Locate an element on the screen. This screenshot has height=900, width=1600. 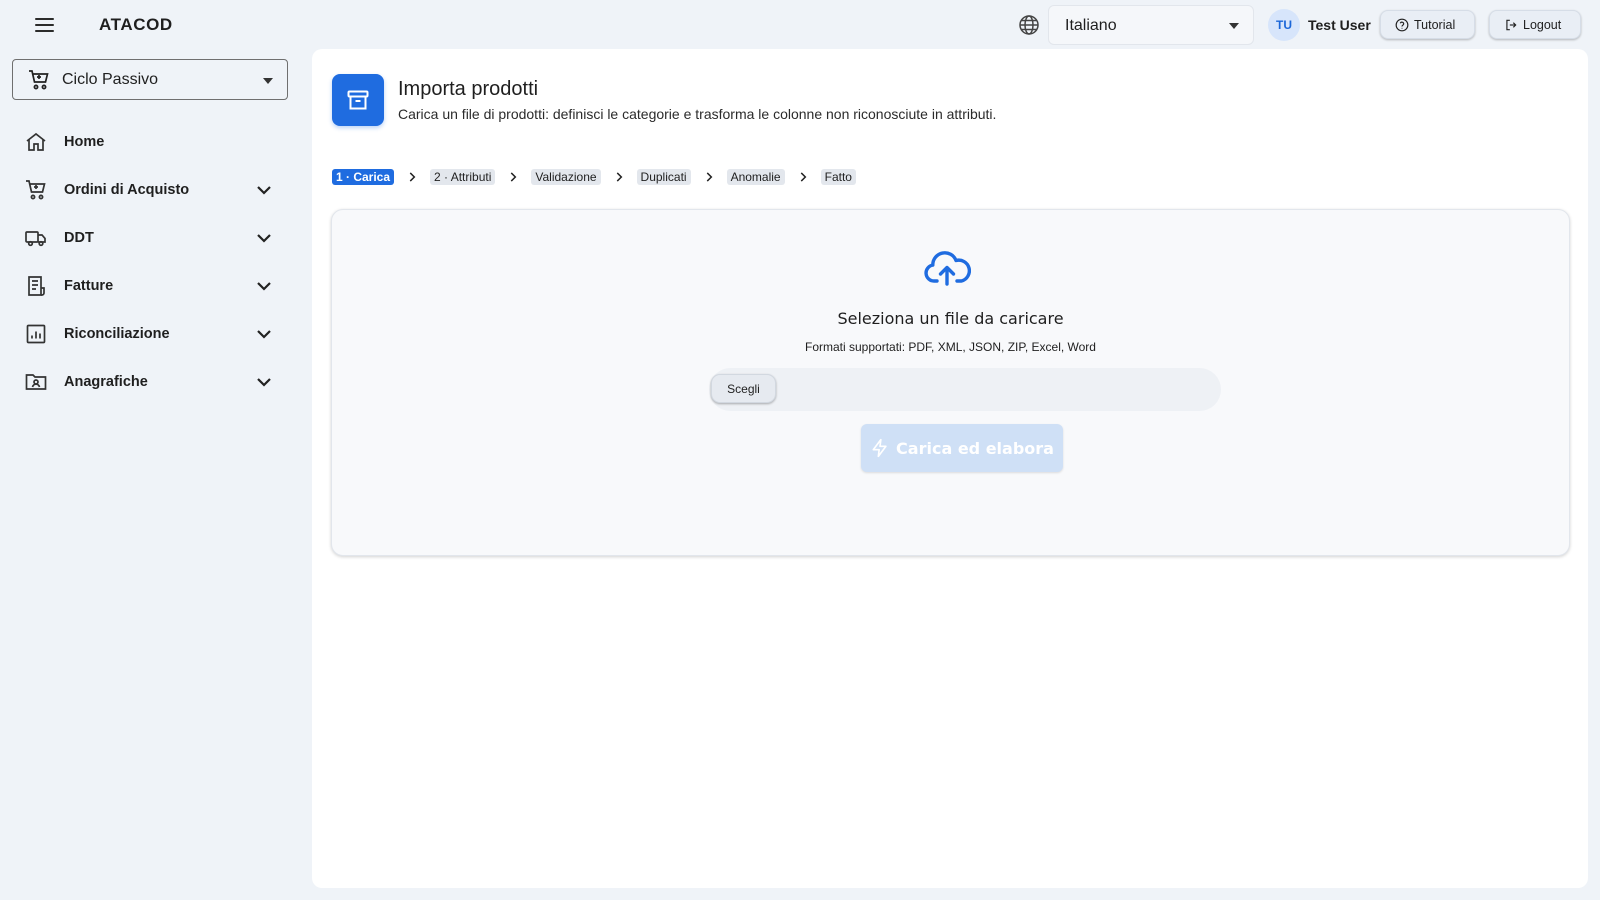
app-brand: ATACOD is located at coordinates (136, 24).